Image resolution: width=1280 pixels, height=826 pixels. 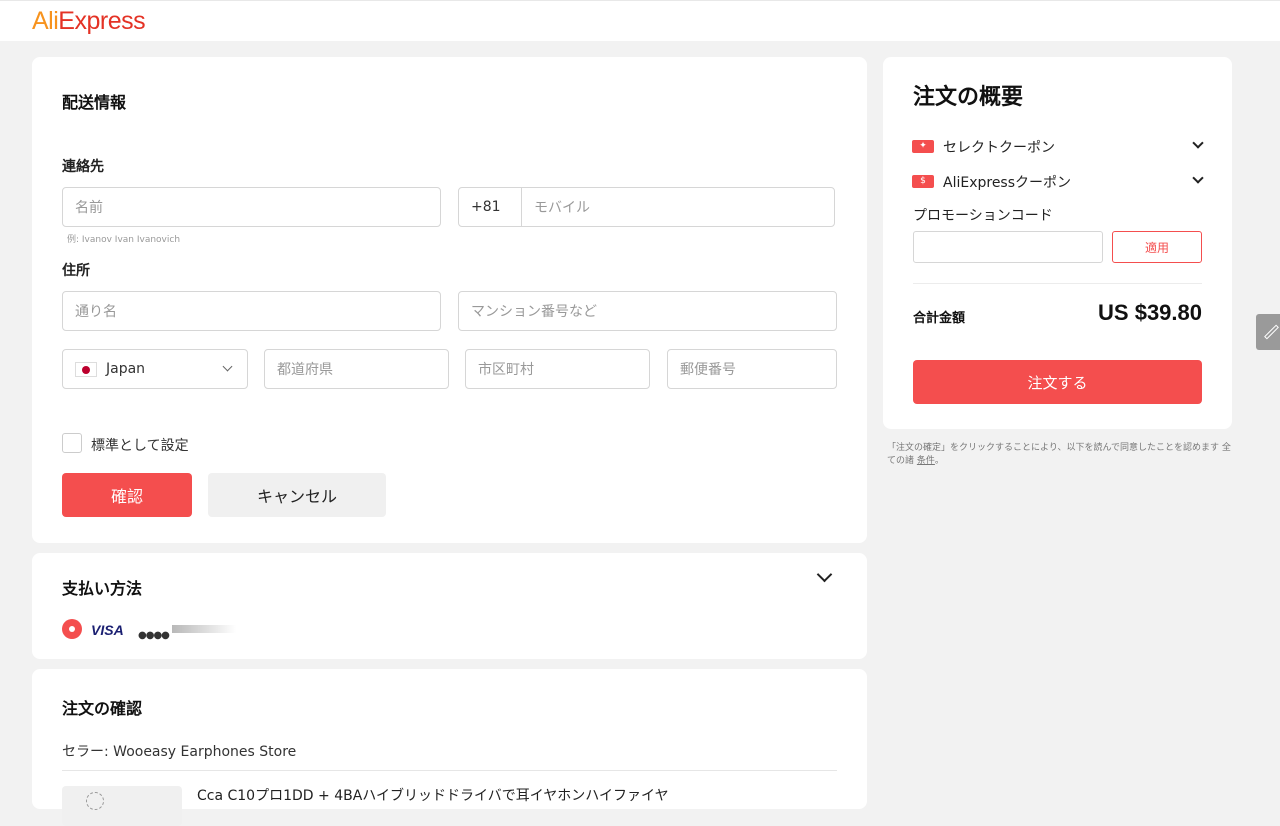 I want to click on street-input: 通り名, so click(x=251, y=311).